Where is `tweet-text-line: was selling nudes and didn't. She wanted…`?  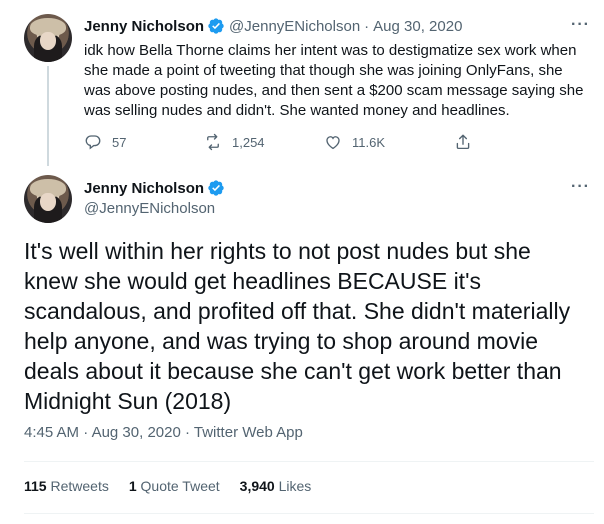 tweet-text-line: was selling nudes and didn't. She wanted… is located at coordinates (297, 110).